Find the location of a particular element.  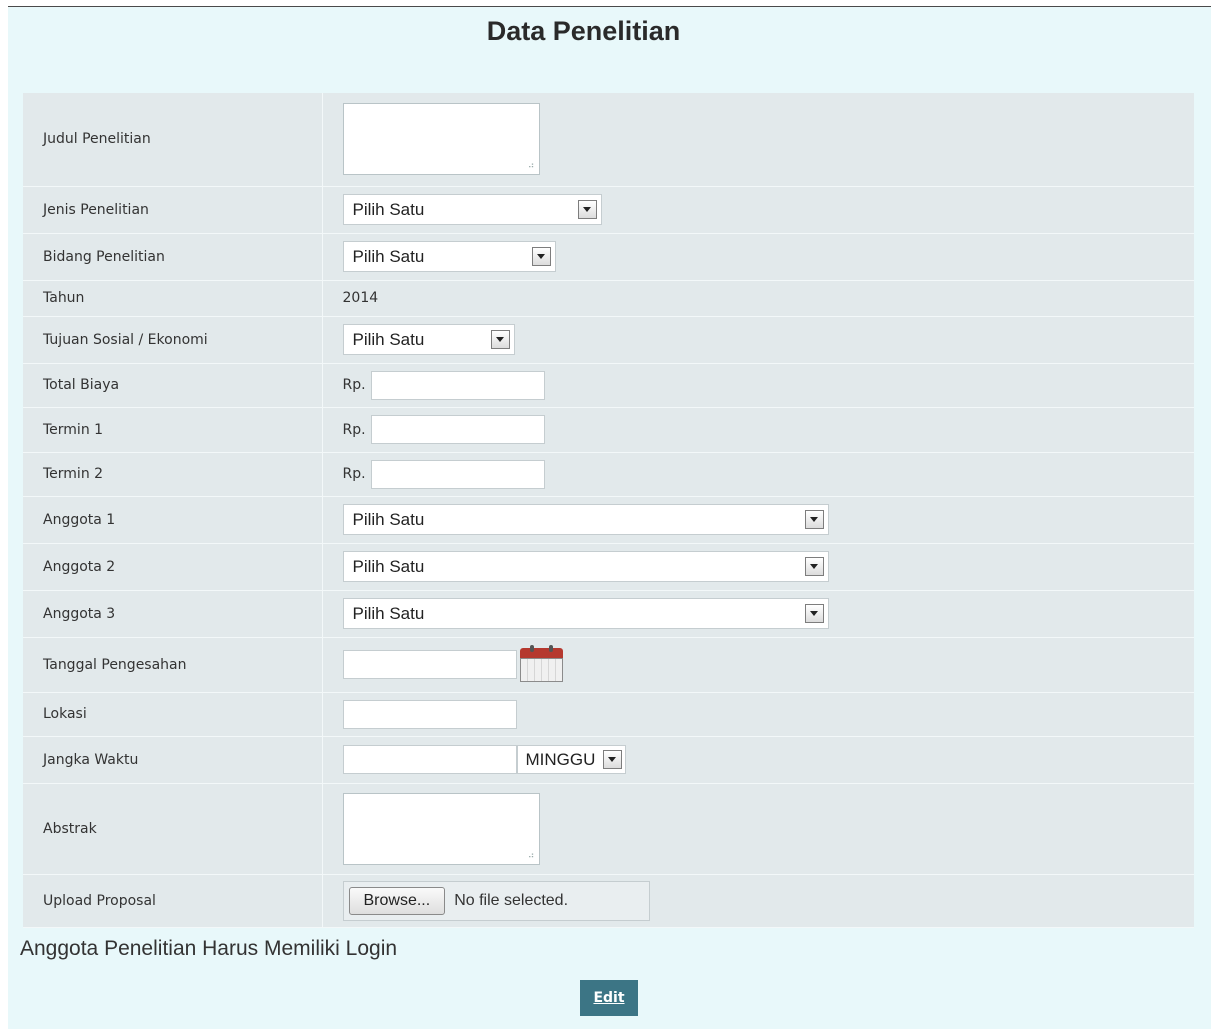

tahun-value: 2014 is located at coordinates (758, 298).